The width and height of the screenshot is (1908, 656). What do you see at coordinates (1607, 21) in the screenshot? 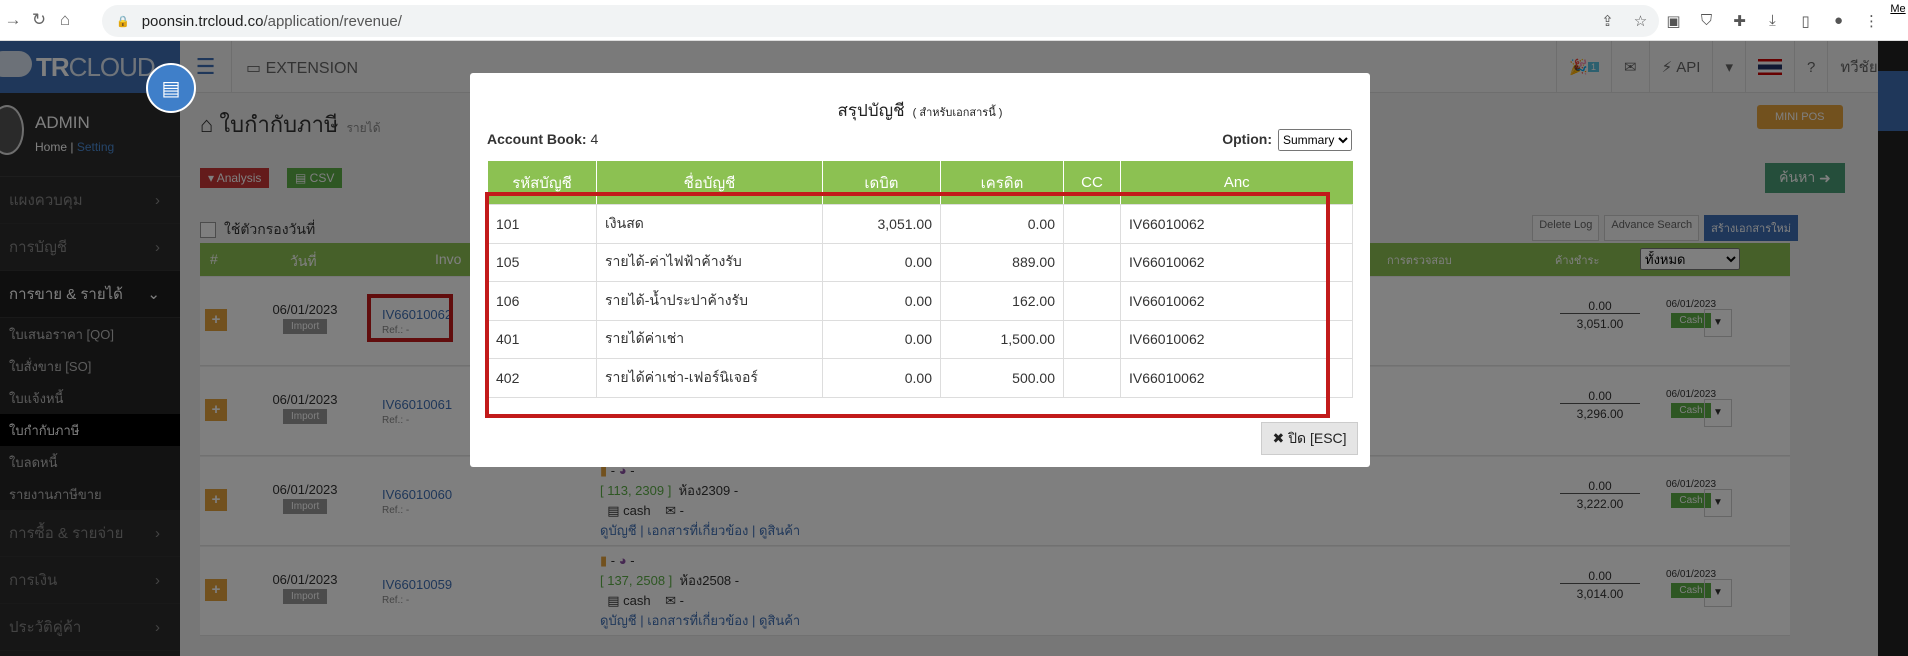
I see `share-icon: ⇪` at bounding box center [1607, 21].